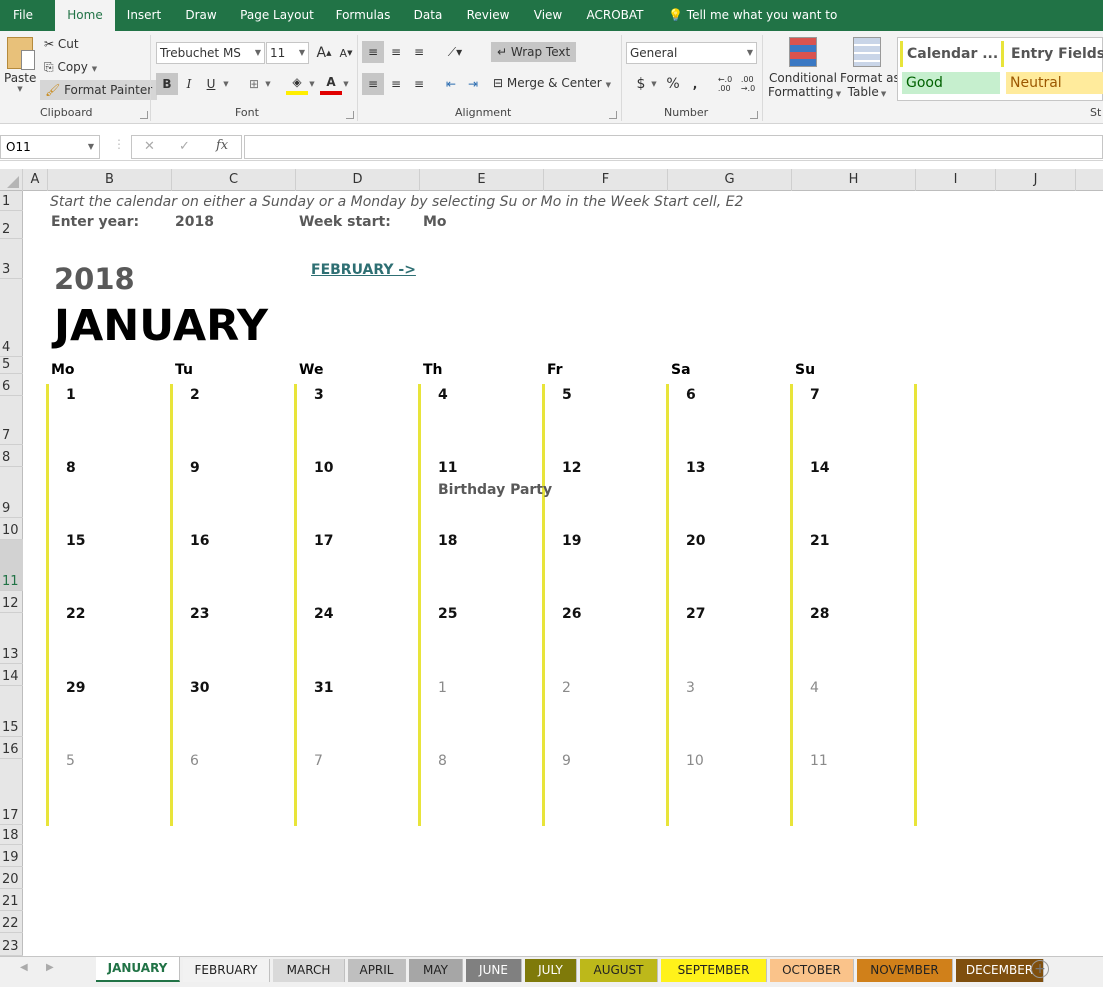  Describe the element at coordinates (287, 53) in the screenshot. I see `font-size-select: 11 ▼` at that location.